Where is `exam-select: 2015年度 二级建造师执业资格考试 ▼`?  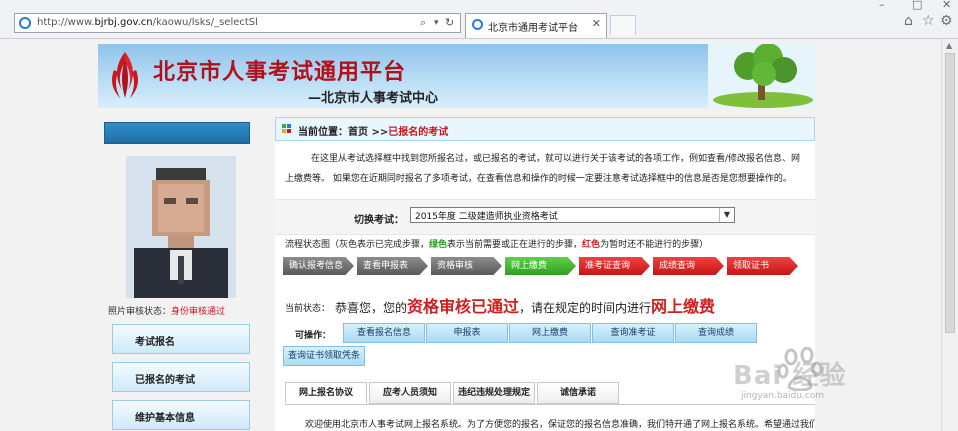
exam-select: 2015年度 二级建造师执业资格考试 ▼ is located at coordinates (572, 215).